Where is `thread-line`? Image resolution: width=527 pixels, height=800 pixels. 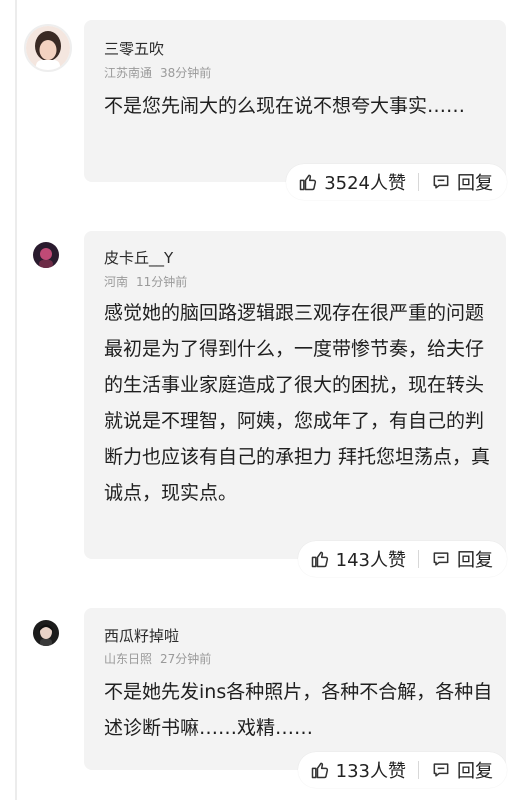
thread-line is located at coordinates (16, 400).